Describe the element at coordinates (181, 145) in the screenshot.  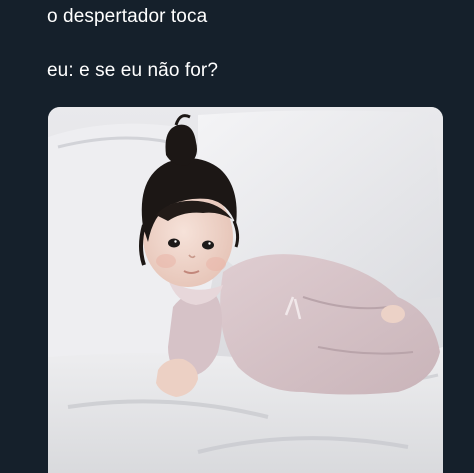
I see `baby-topknot` at that location.